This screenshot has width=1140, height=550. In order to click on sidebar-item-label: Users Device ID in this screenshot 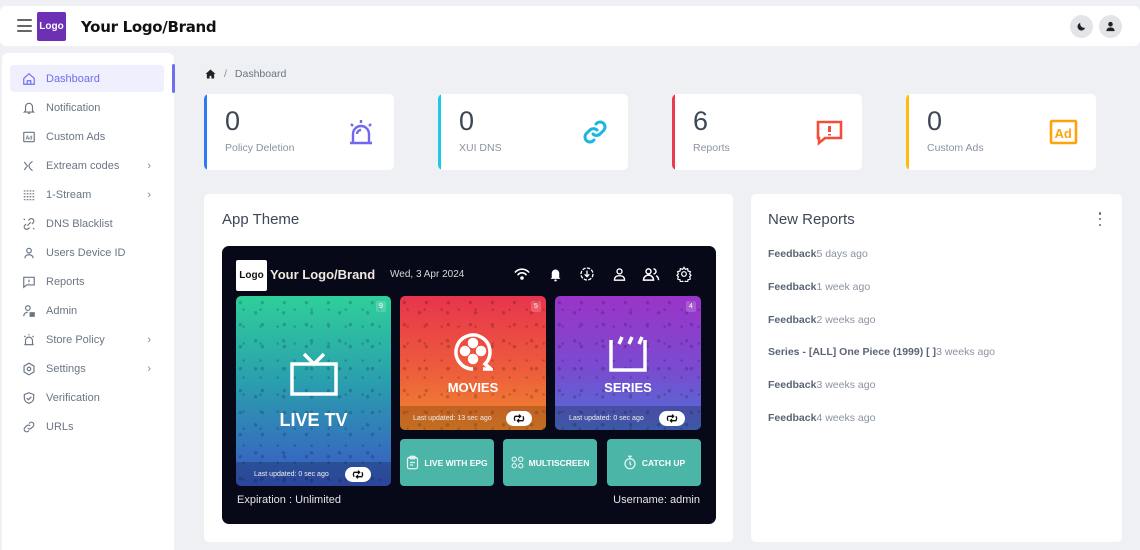, I will do `click(86, 252)`.